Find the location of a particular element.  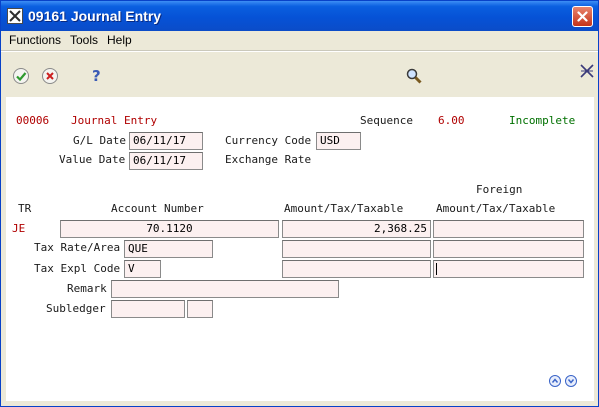

subledger-type-field is located at coordinates (200, 309).